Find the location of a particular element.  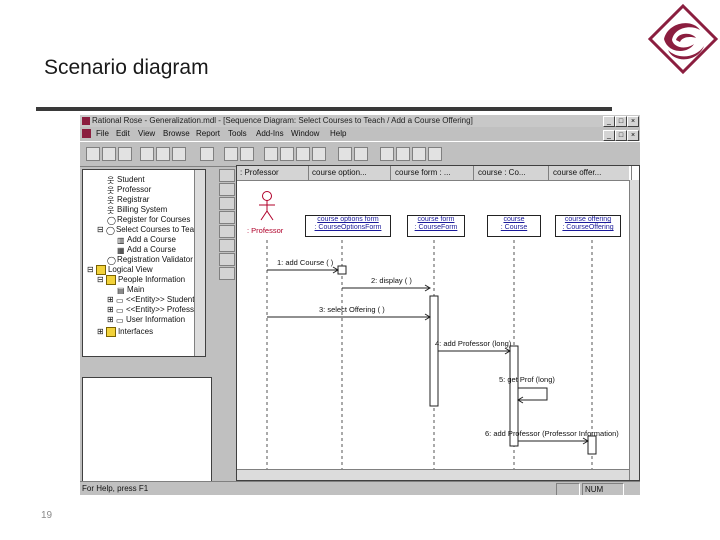

doc-restore-button: □ is located at coordinates (621, 135).